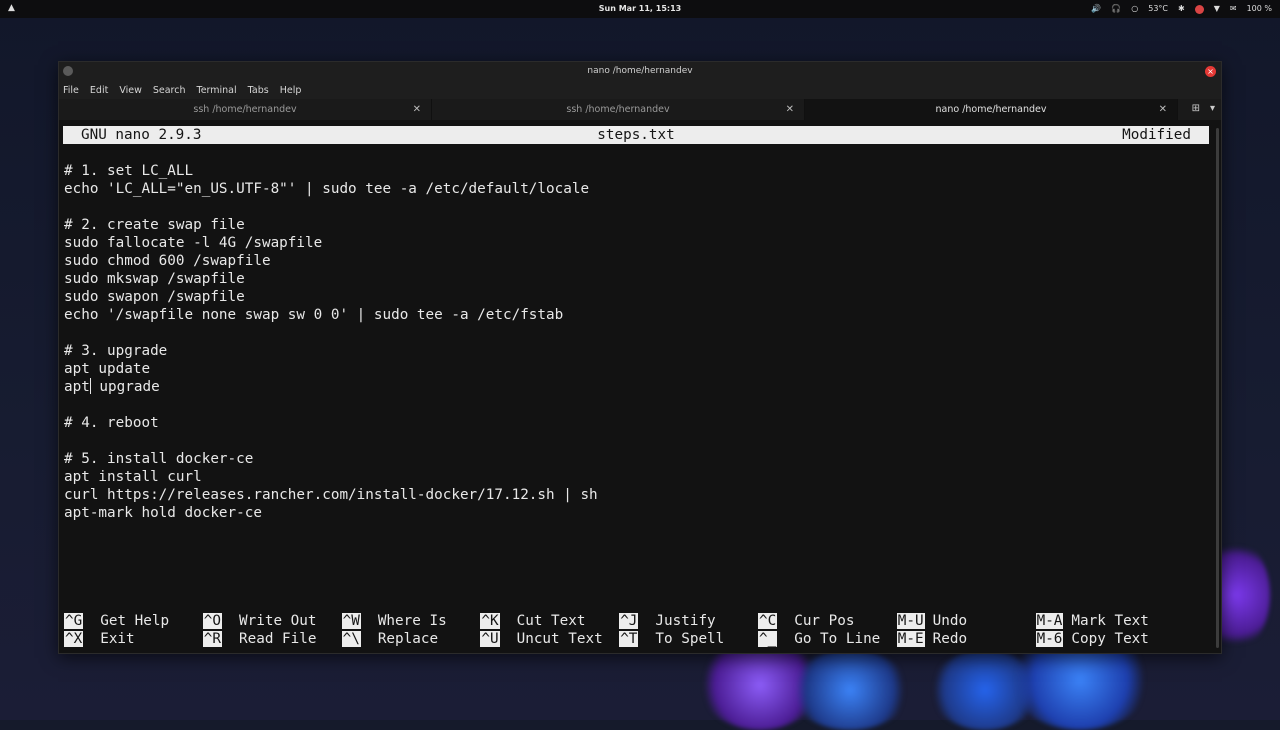  I want to click on shortcut-key: ^U, so click(489, 639).